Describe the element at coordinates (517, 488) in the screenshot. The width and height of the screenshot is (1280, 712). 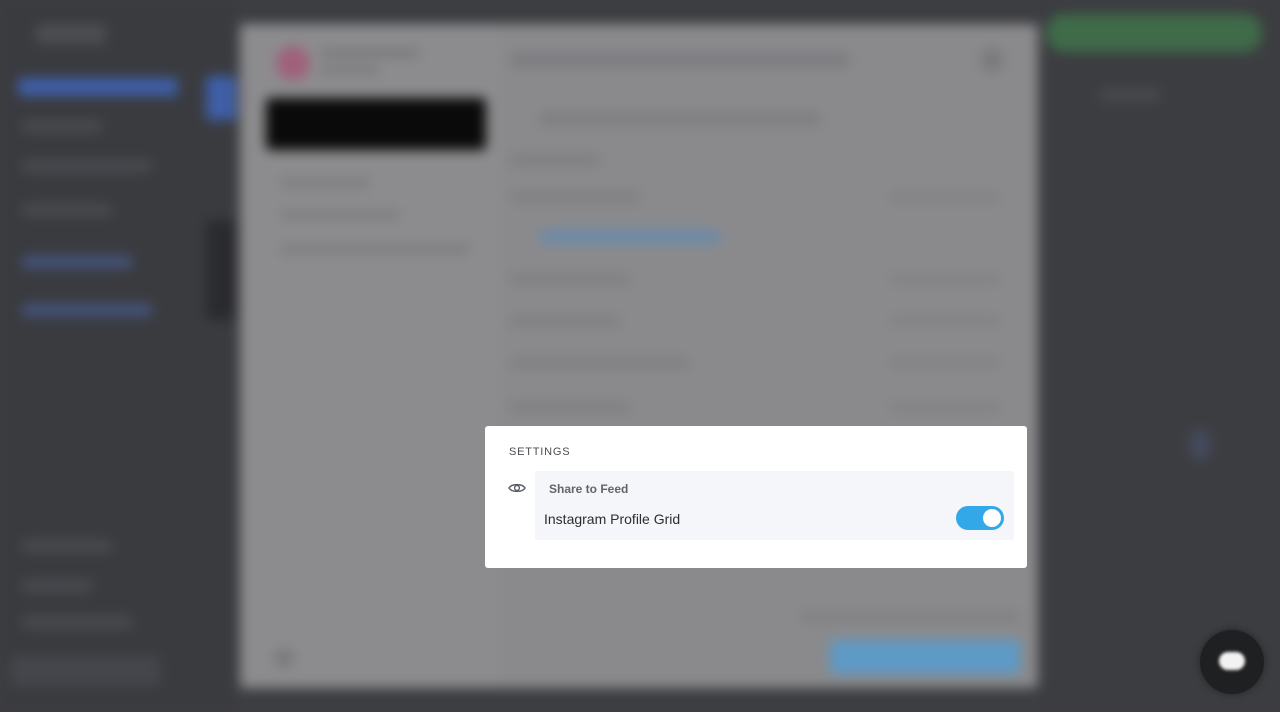
I see `eye-icon` at that location.